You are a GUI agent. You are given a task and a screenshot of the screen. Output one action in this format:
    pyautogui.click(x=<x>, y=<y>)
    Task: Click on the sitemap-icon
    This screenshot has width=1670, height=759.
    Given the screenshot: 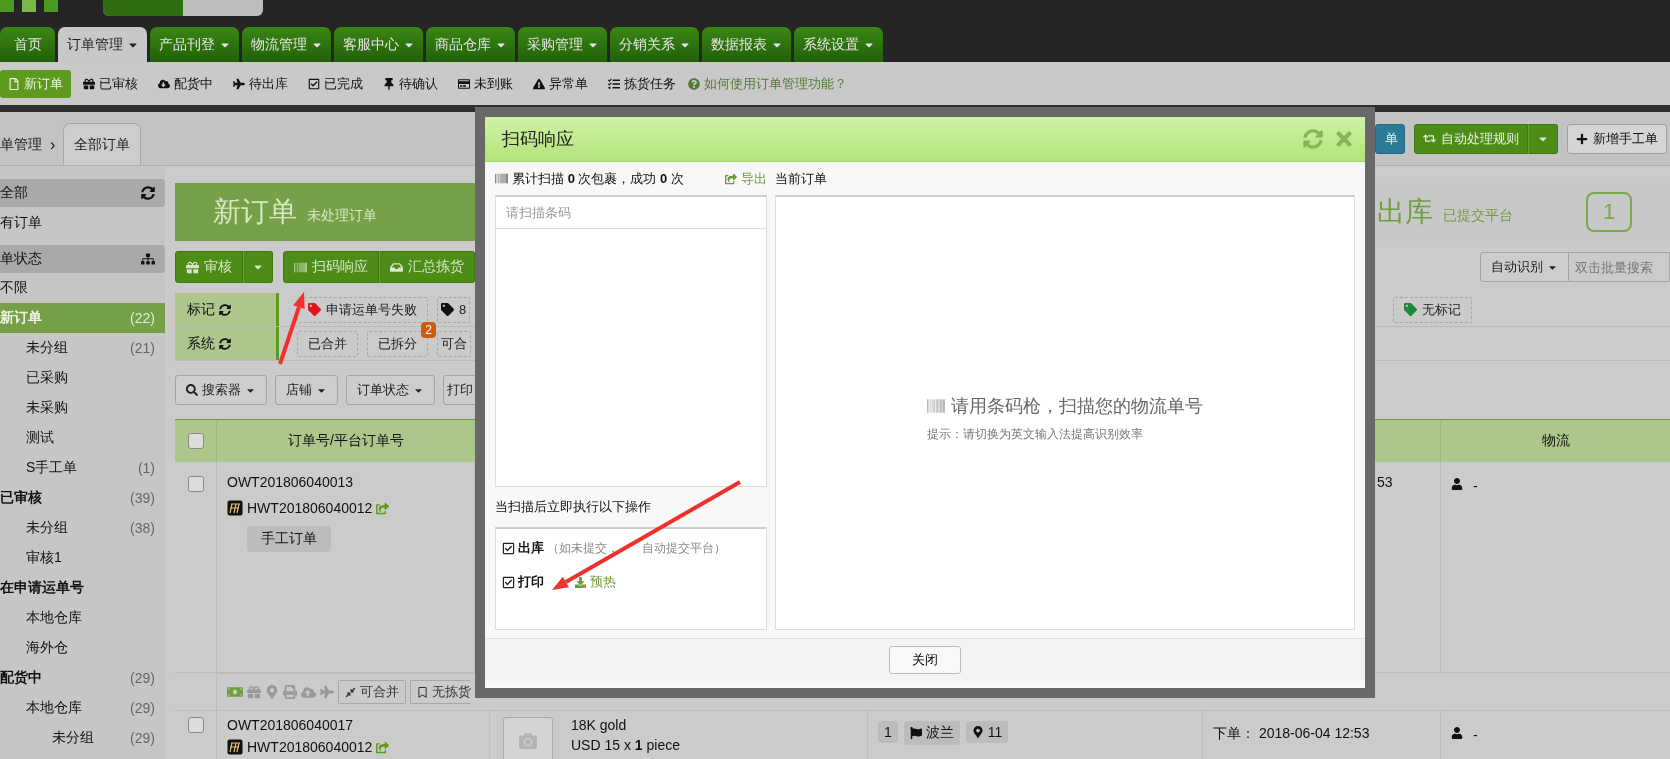 What is the action you would take?
    pyautogui.click(x=148, y=259)
    